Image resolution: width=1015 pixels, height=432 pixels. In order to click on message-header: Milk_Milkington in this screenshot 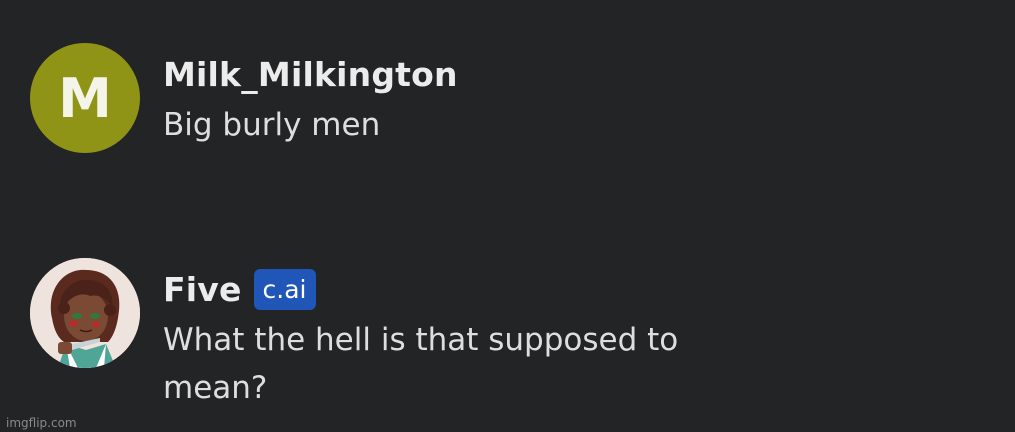, I will do `click(473, 74)`.